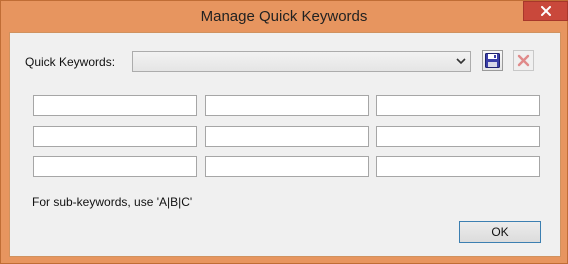 The height and width of the screenshot is (264, 568). I want to click on delete-icon, so click(523, 60).